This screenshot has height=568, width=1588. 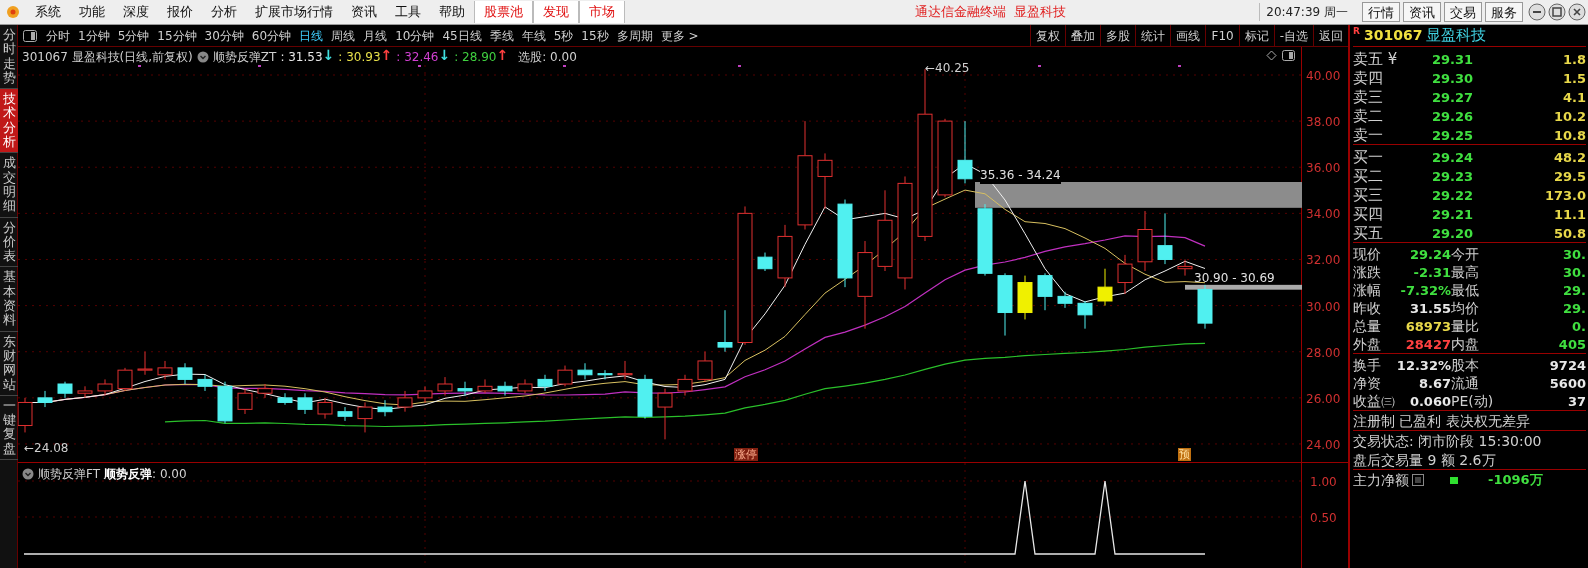 I want to click on toolbar-button: 返回, so click(x=1330, y=35).